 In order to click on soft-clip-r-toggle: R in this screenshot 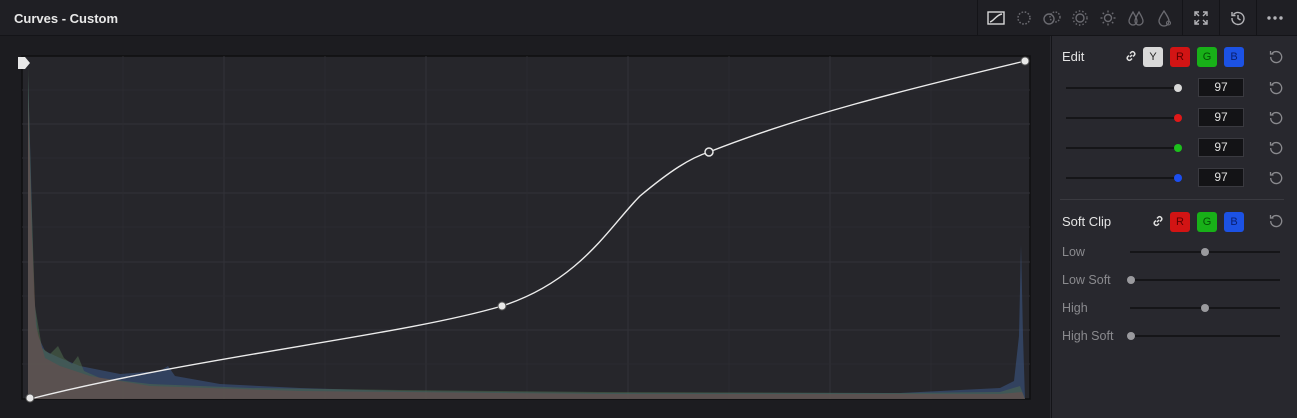, I will do `click(1180, 222)`.